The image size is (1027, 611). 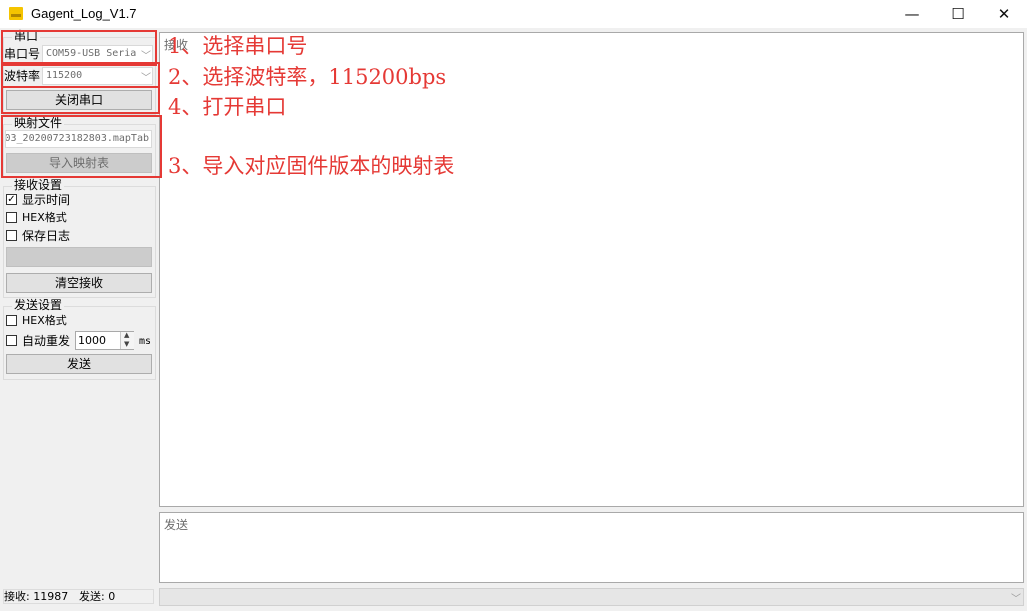 What do you see at coordinates (11, 217) in the screenshot?
I see `receive-hex-checkbox` at bounding box center [11, 217].